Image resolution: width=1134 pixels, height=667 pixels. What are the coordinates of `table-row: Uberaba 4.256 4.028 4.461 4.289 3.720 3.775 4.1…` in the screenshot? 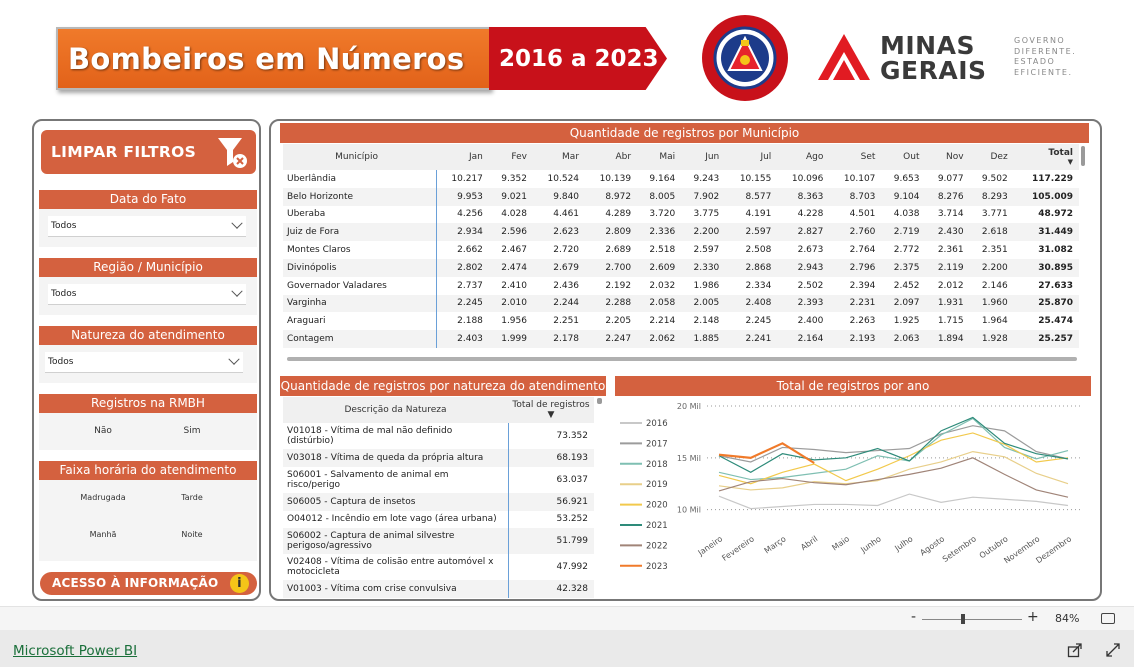 It's located at (681, 214).